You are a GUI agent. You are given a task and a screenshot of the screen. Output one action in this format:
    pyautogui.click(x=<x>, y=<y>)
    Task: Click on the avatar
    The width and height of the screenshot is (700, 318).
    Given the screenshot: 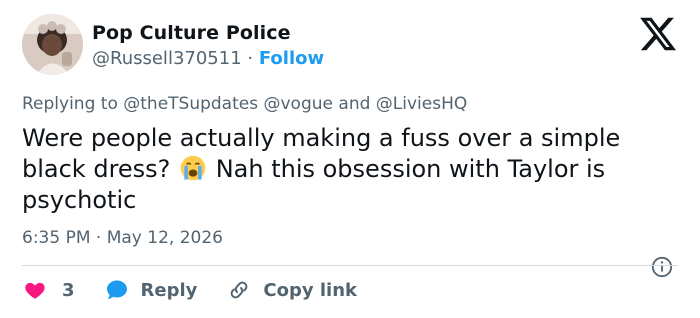 What is the action you would take?
    pyautogui.click(x=52, y=44)
    